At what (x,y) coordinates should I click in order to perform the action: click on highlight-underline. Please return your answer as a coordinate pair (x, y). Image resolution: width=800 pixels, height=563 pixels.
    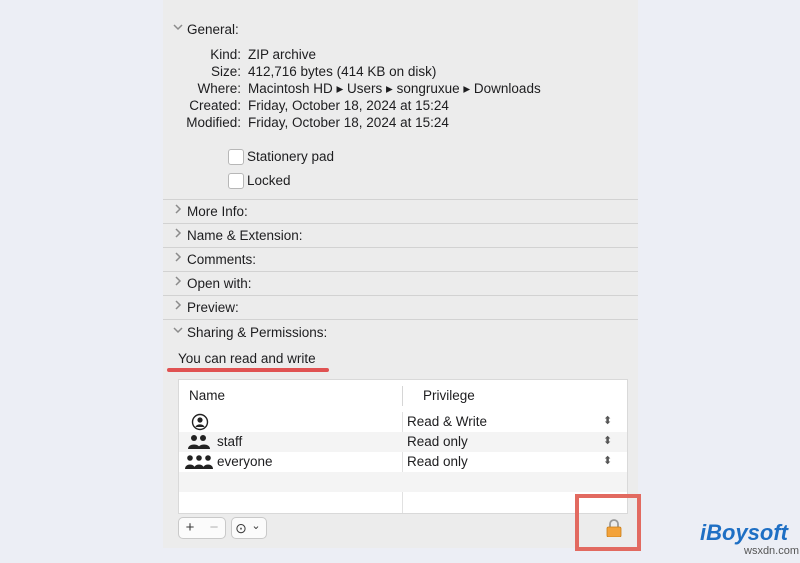
    Looking at the image, I should click on (248, 370).